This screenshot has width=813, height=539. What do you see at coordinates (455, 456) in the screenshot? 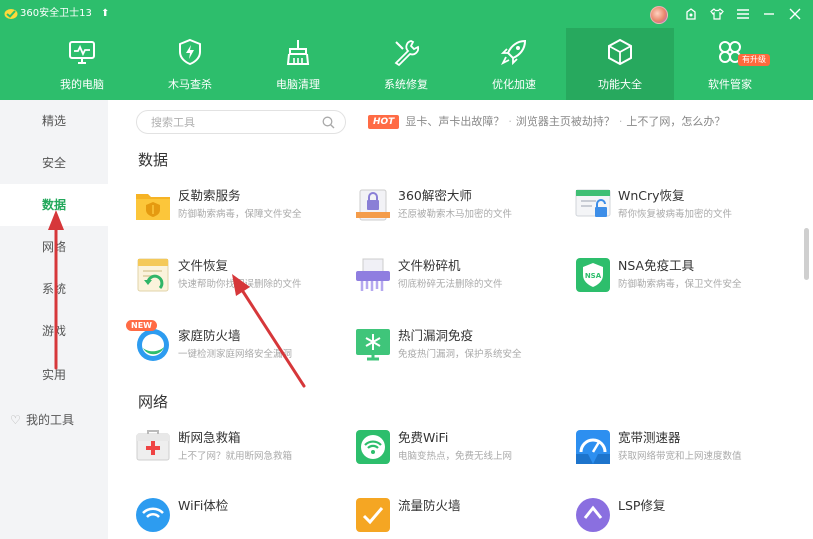
I see `tool-desc: 电脑变热点，免费无线上网` at bounding box center [455, 456].